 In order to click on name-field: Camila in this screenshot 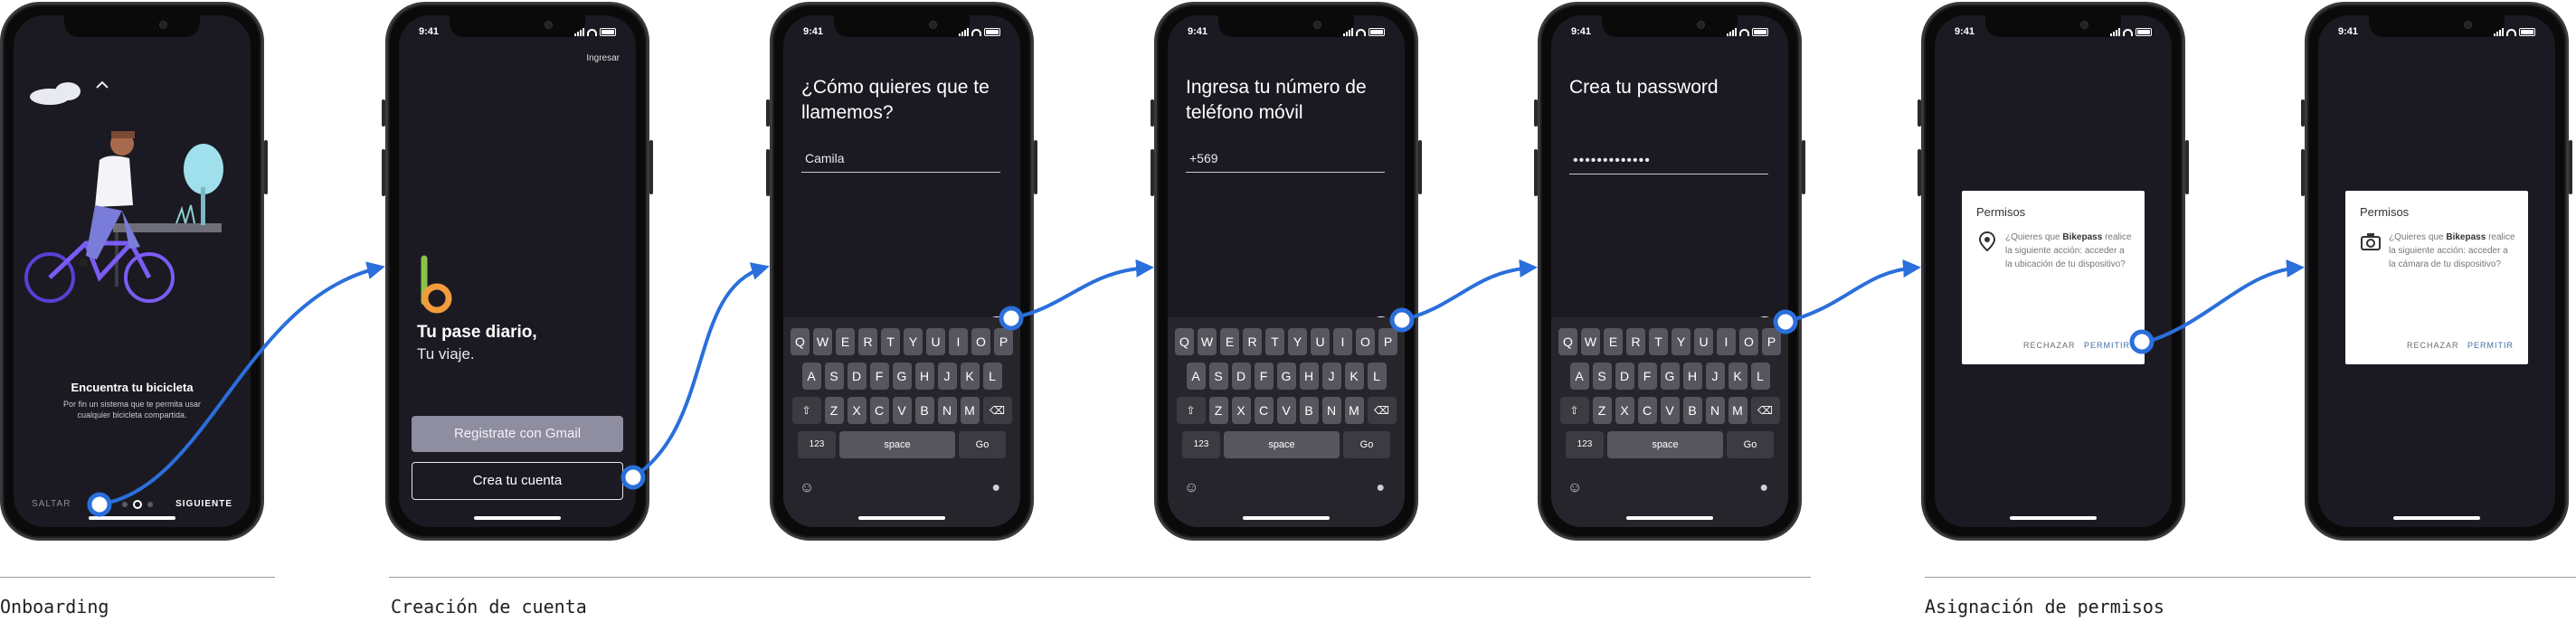, I will do `click(901, 162)`.